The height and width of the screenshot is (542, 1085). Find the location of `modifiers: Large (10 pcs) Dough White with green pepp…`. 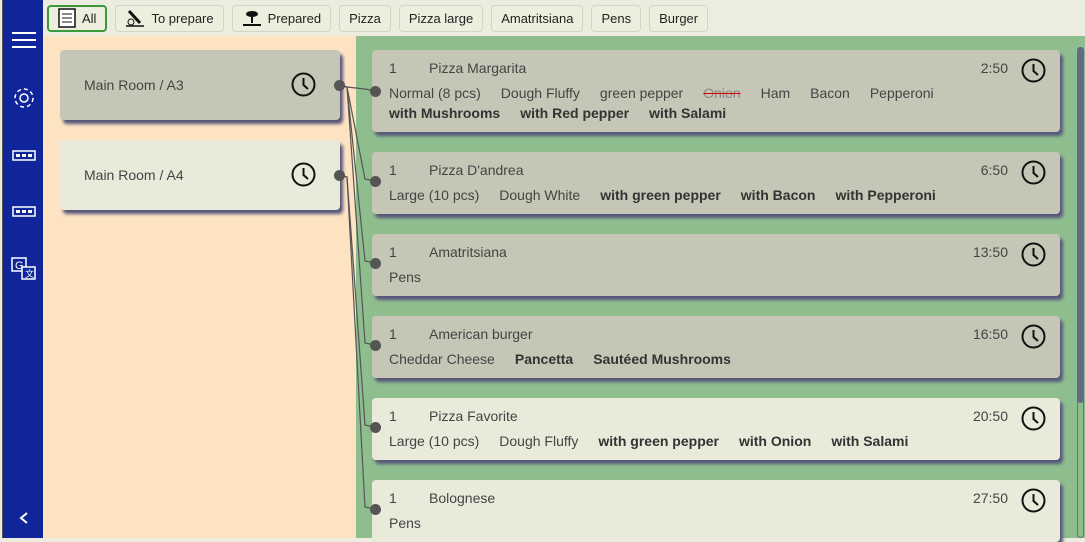

modifiers: Large (10 pcs) Dough White with green pepp… is located at coordinates (669, 195).